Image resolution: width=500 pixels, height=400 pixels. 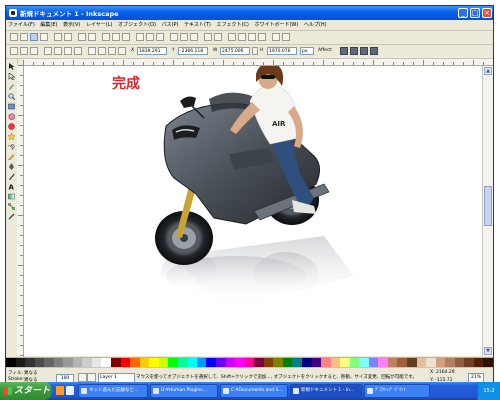 I want to click on new-document-icon, so click(x=14, y=37).